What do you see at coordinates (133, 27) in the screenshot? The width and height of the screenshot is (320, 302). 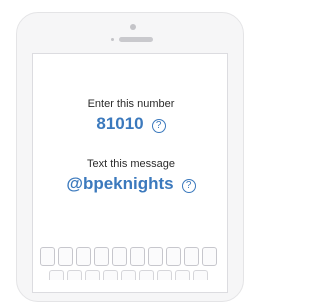 I see `camera-icon` at bounding box center [133, 27].